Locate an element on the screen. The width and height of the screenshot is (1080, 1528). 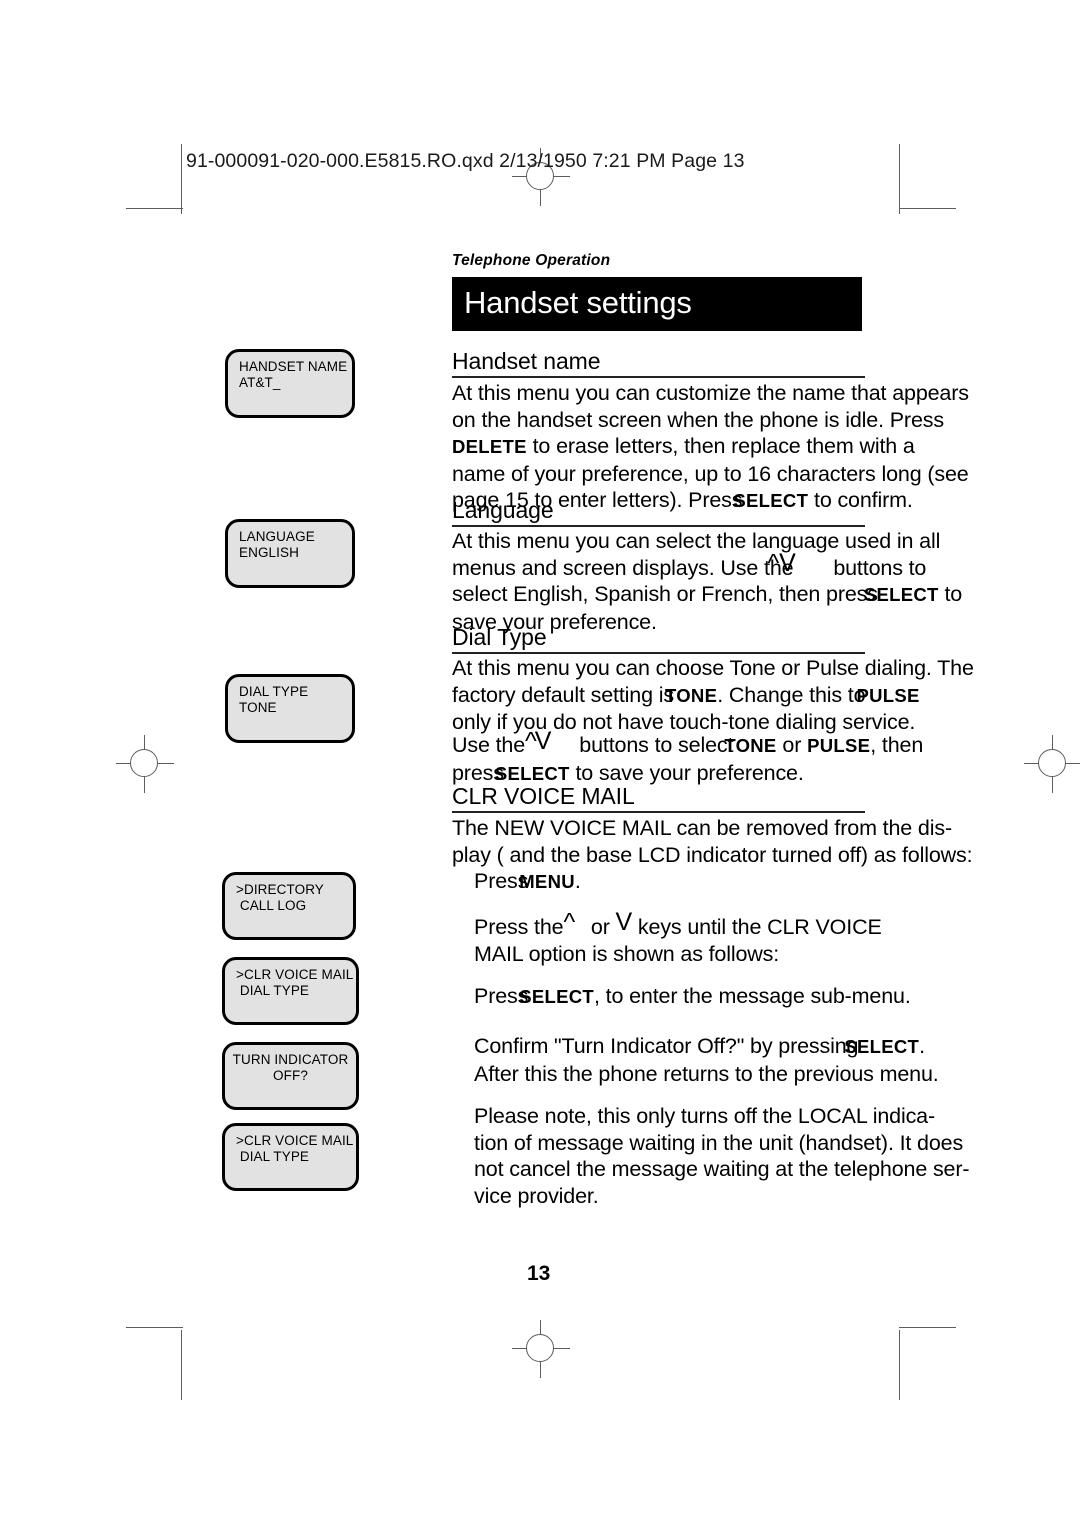
text: menus and screen displays. Use the is located at coordinates (623, 567).